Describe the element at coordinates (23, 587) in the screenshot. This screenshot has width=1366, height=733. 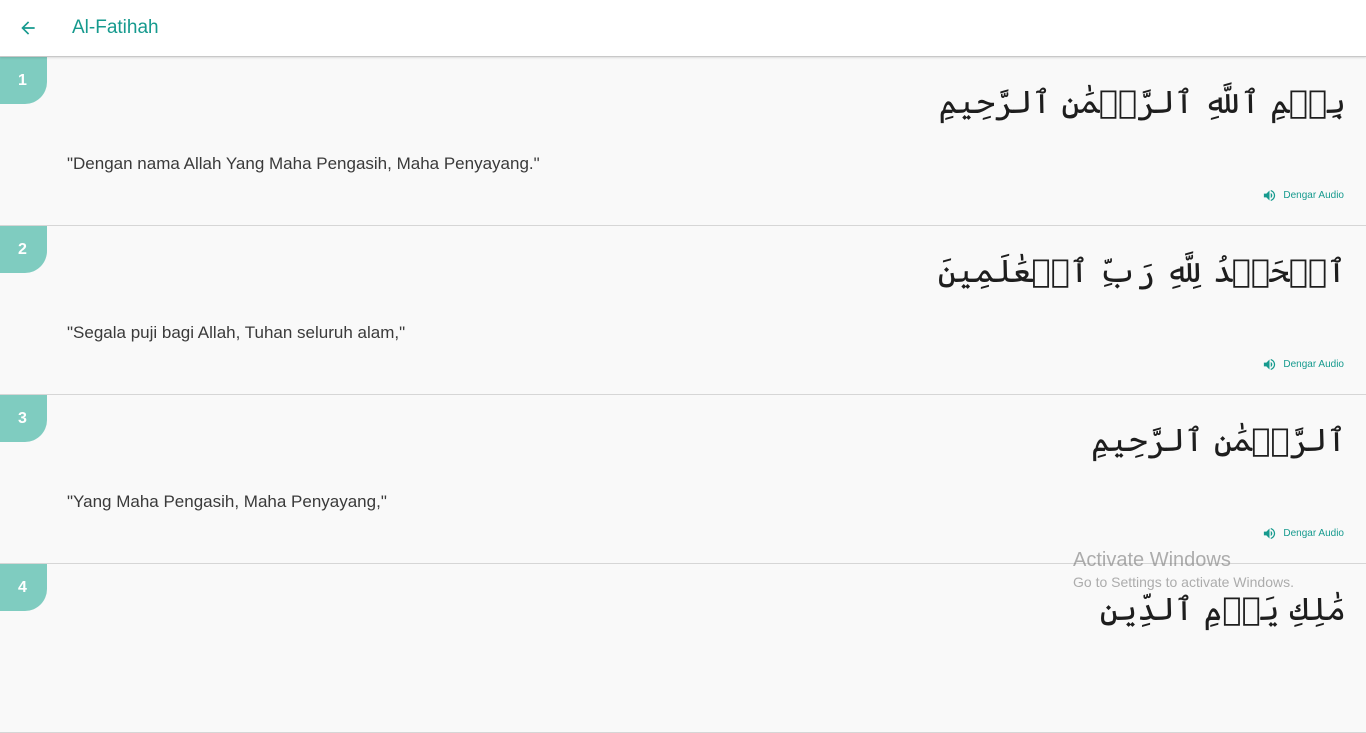
I see `ayah-number-badge: 4` at that location.